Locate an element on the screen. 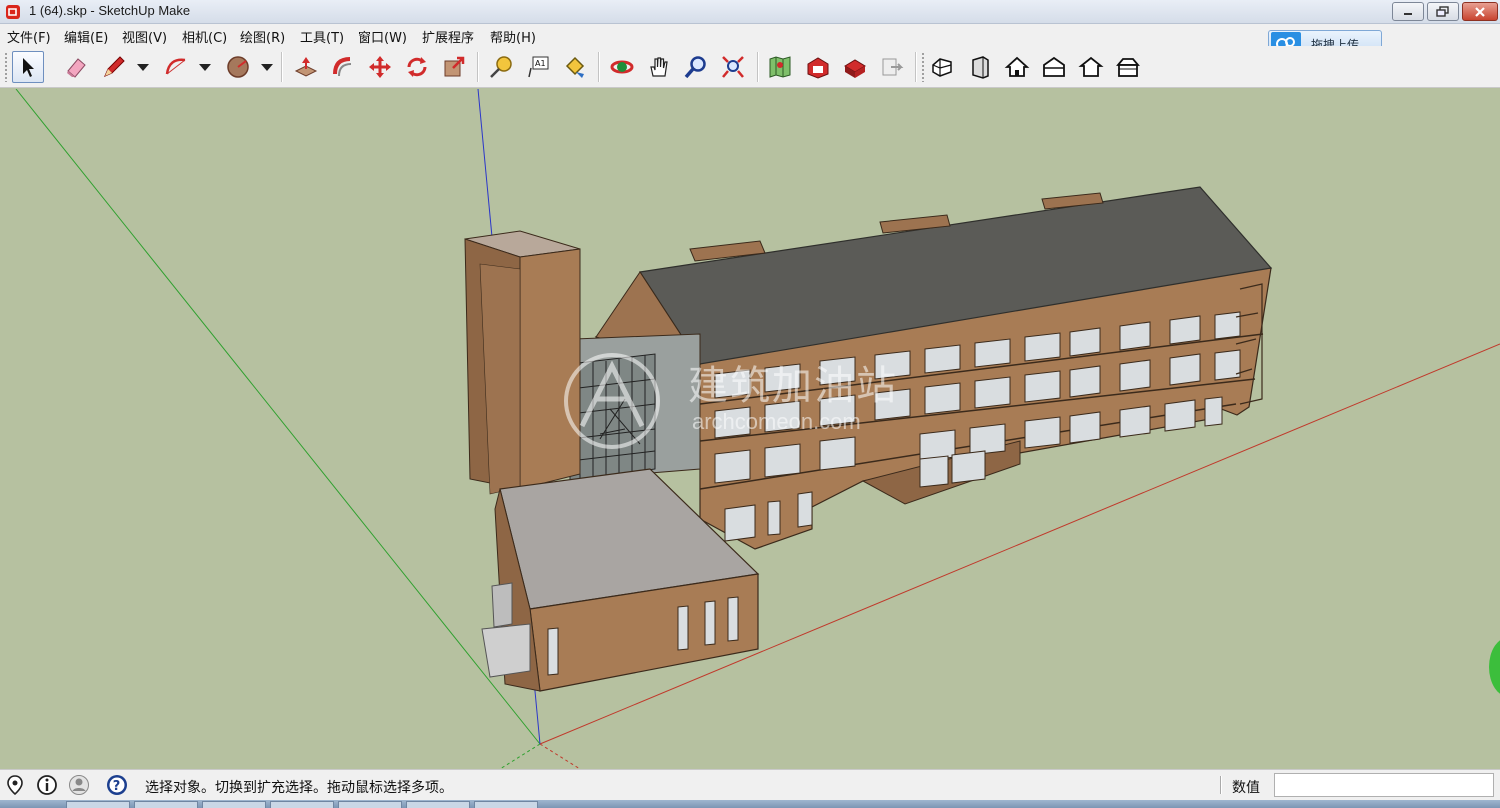 The height and width of the screenshot is (808, 1500). geo-location-tool is located at coordinates (780, 67).